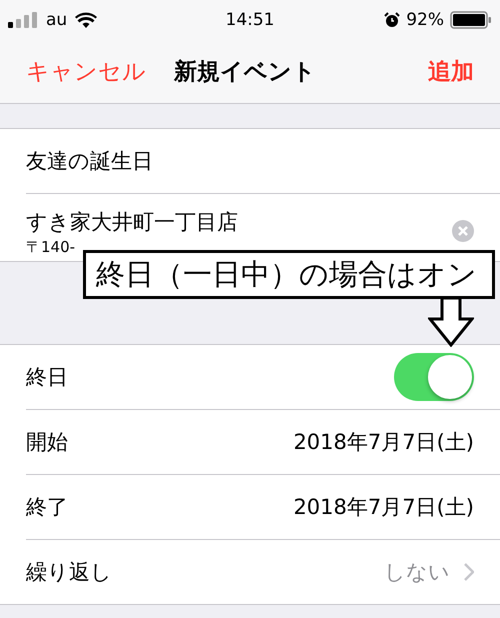 The width and height of the screenshot is (500, 618). Describe the element at coordinates (463, 231) in the screenshot. I see `clear-icon` at that location.